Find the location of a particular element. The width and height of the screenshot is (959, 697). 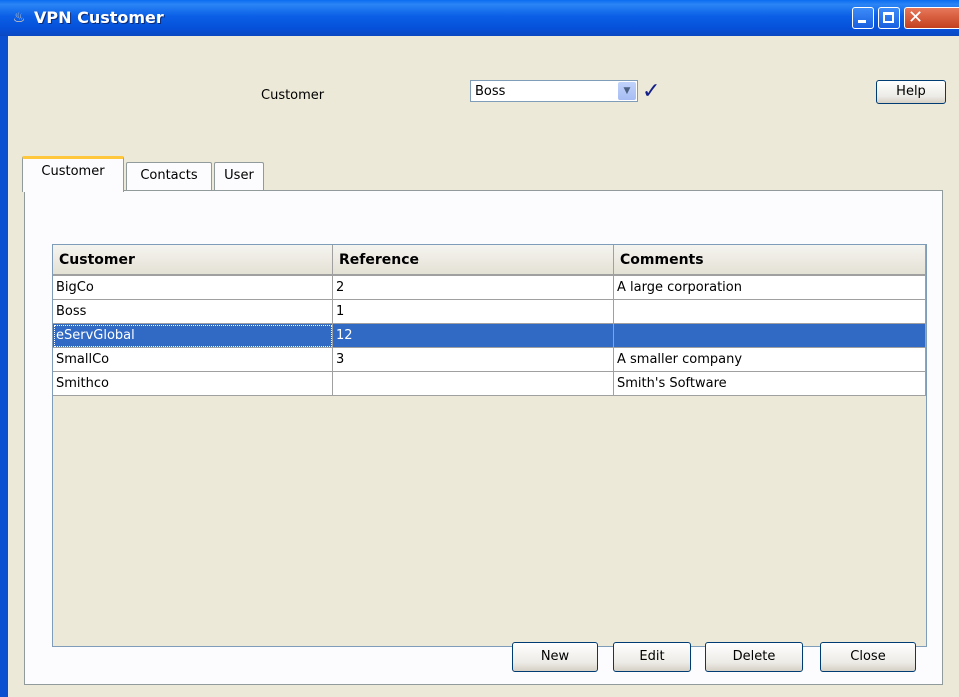

column-header-reference: Reference is located at coordinates (473, 260).